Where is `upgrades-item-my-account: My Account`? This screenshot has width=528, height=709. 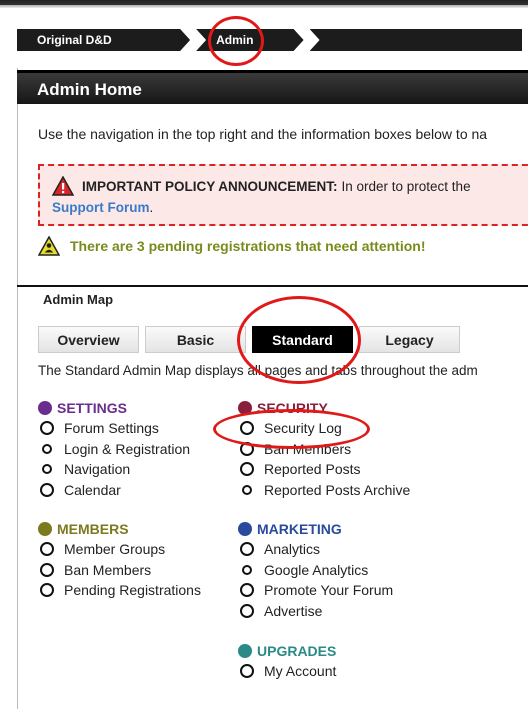 upgrades-item-my-account: My Account is located at coordinates (287, 671).